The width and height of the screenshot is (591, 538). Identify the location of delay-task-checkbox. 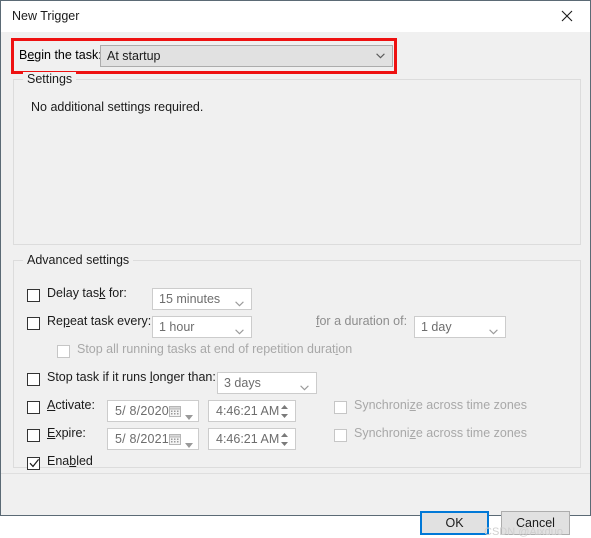
(33, 295).